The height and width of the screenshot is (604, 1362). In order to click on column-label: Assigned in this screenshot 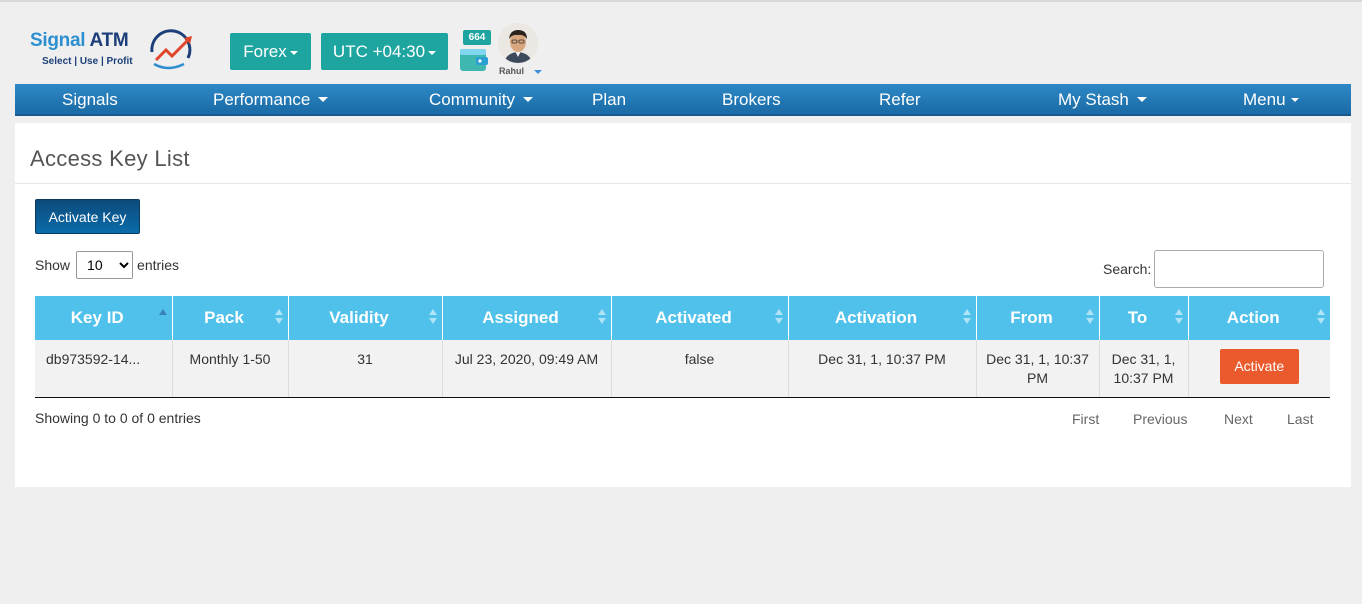, I will do `click(520, 317)`.